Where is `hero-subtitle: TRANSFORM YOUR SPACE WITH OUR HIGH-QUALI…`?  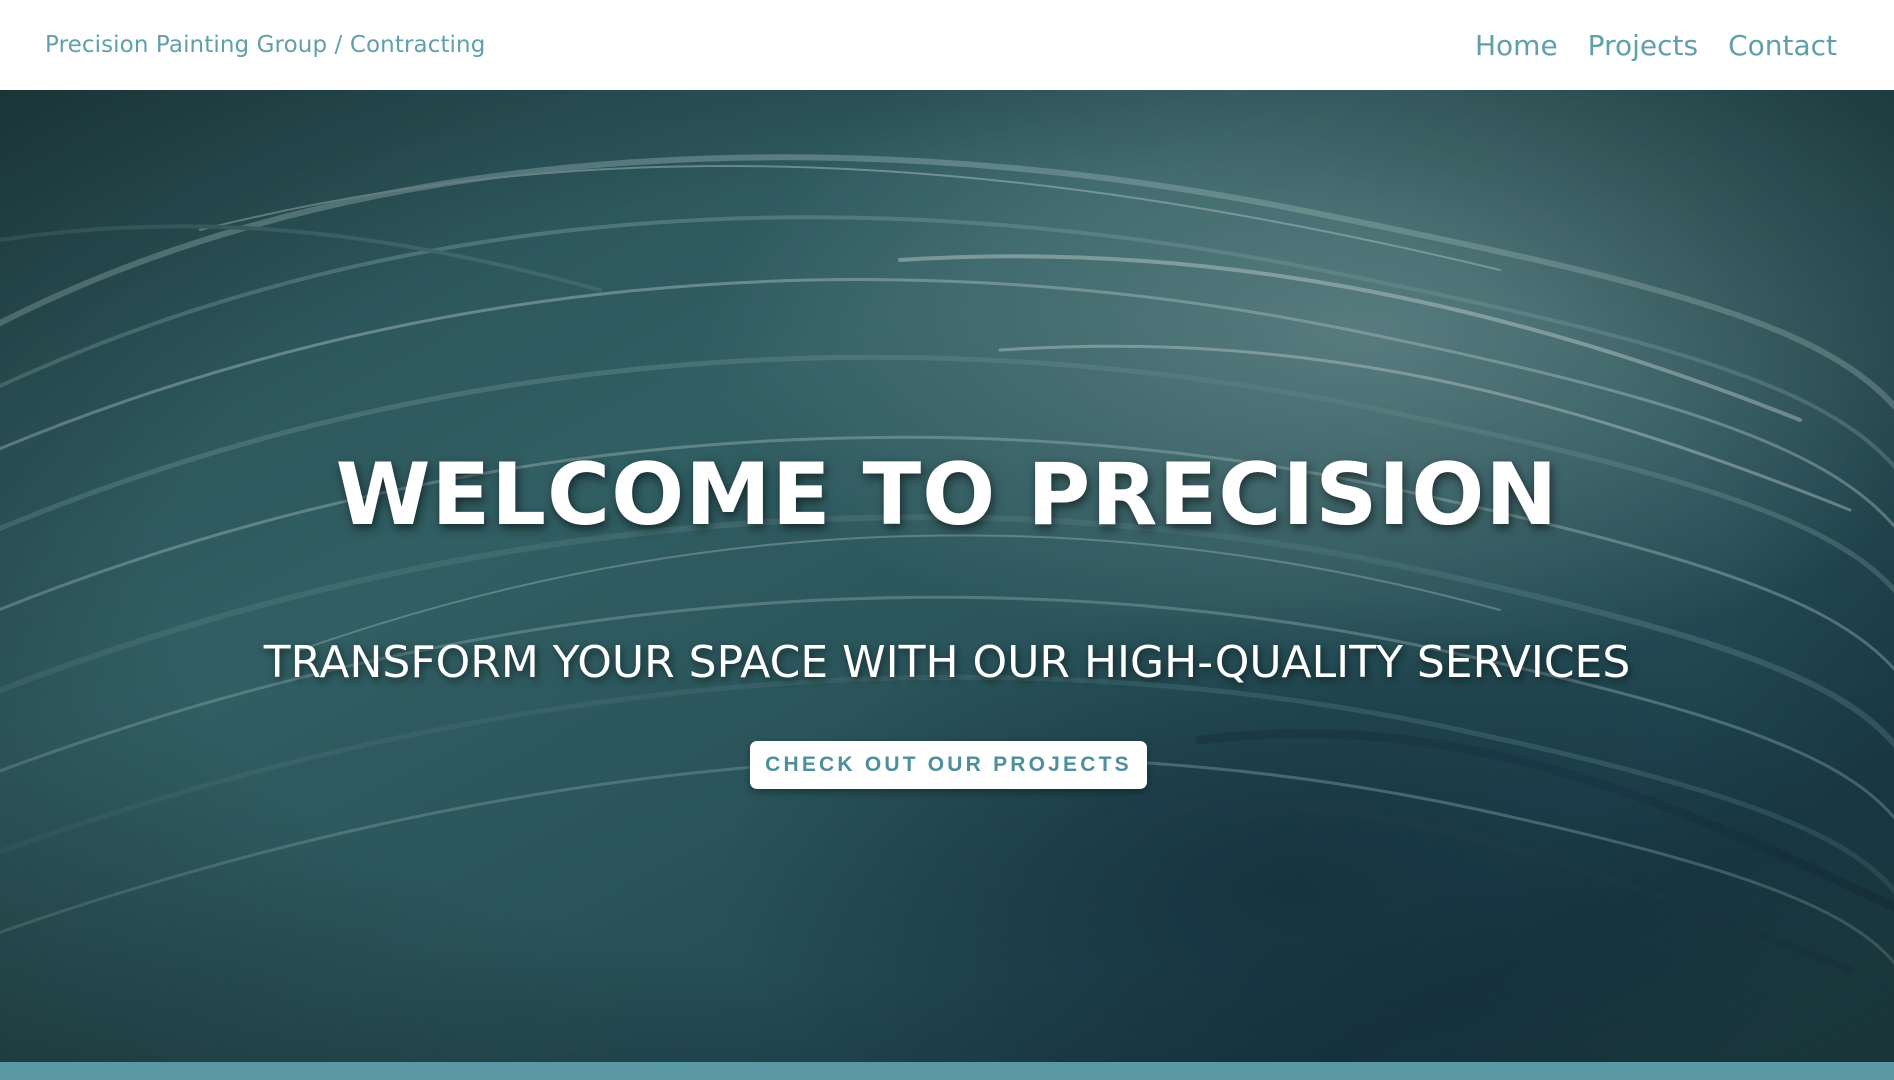
hero-subtitle: TRANSFORM YOUR SPACE WITH OUR HIGH-QUALI… is located at coordinates (947, 662).